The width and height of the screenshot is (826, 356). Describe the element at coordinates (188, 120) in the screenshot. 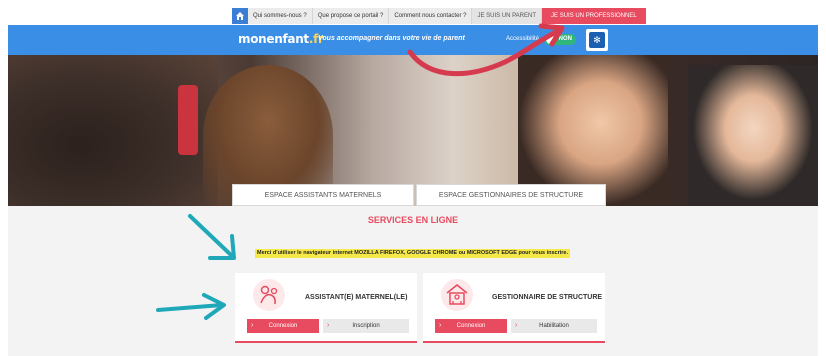

I see `hero-photo-scarf` at that location.